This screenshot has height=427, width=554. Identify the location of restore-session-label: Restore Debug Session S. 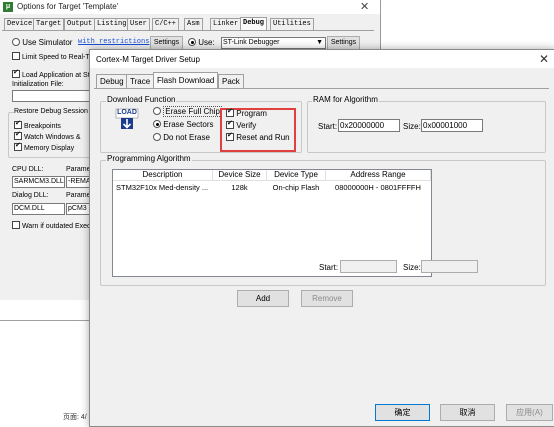
(54, 111).